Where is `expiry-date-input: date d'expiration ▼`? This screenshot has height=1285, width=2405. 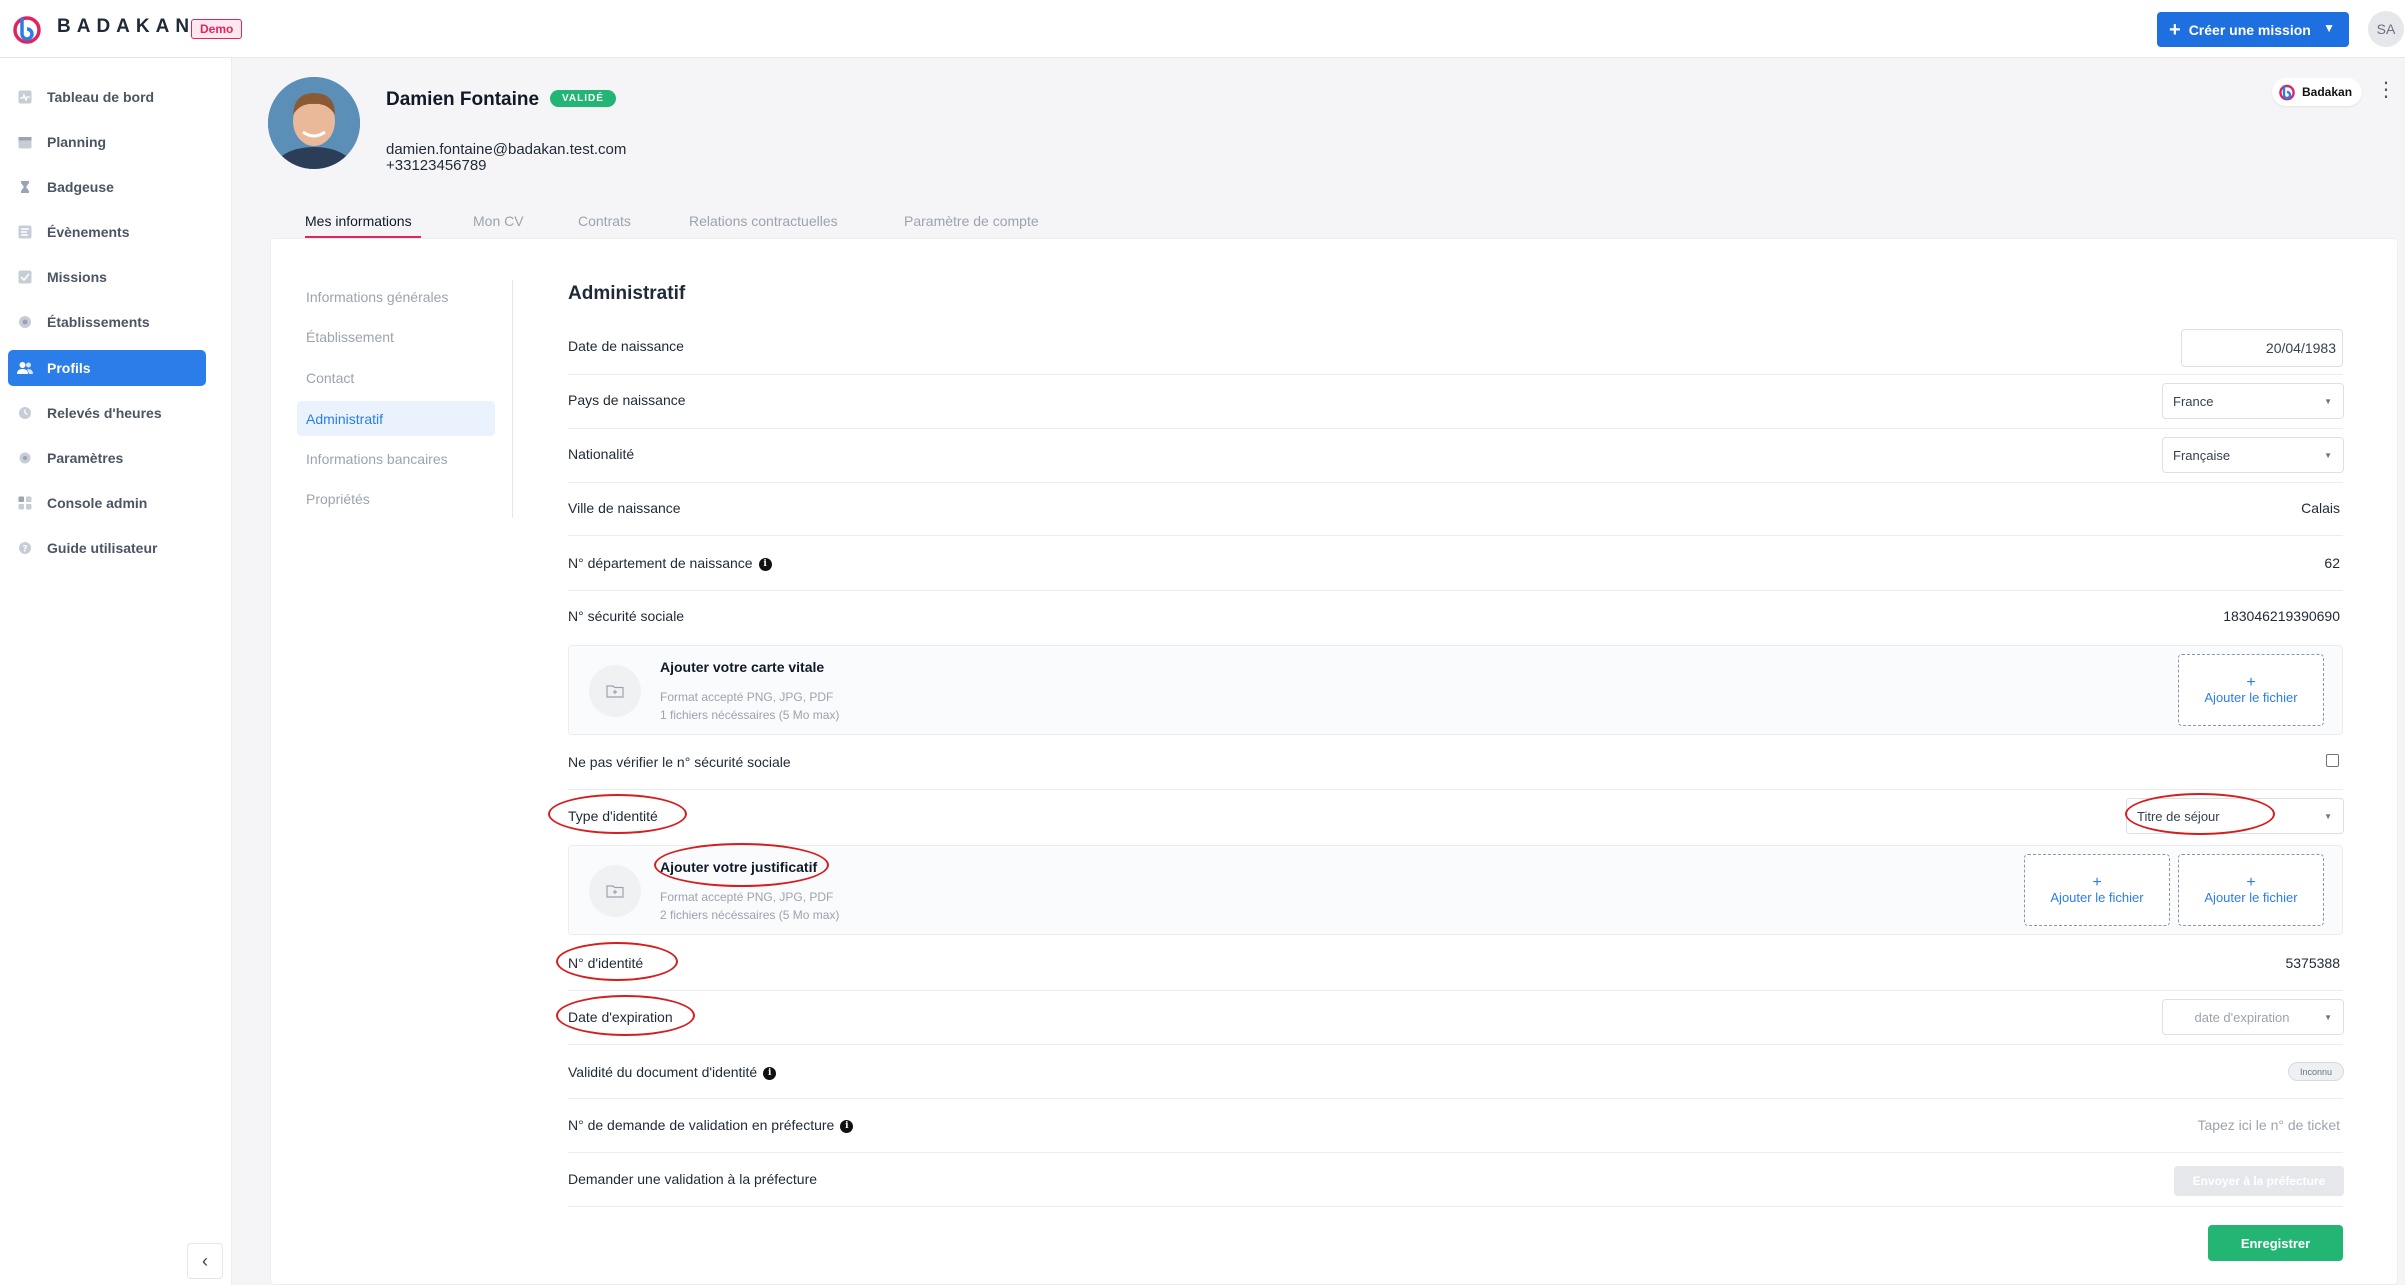 expiry-date-input: date d'expiration ▼ is located at coordinates (2253, 1017).